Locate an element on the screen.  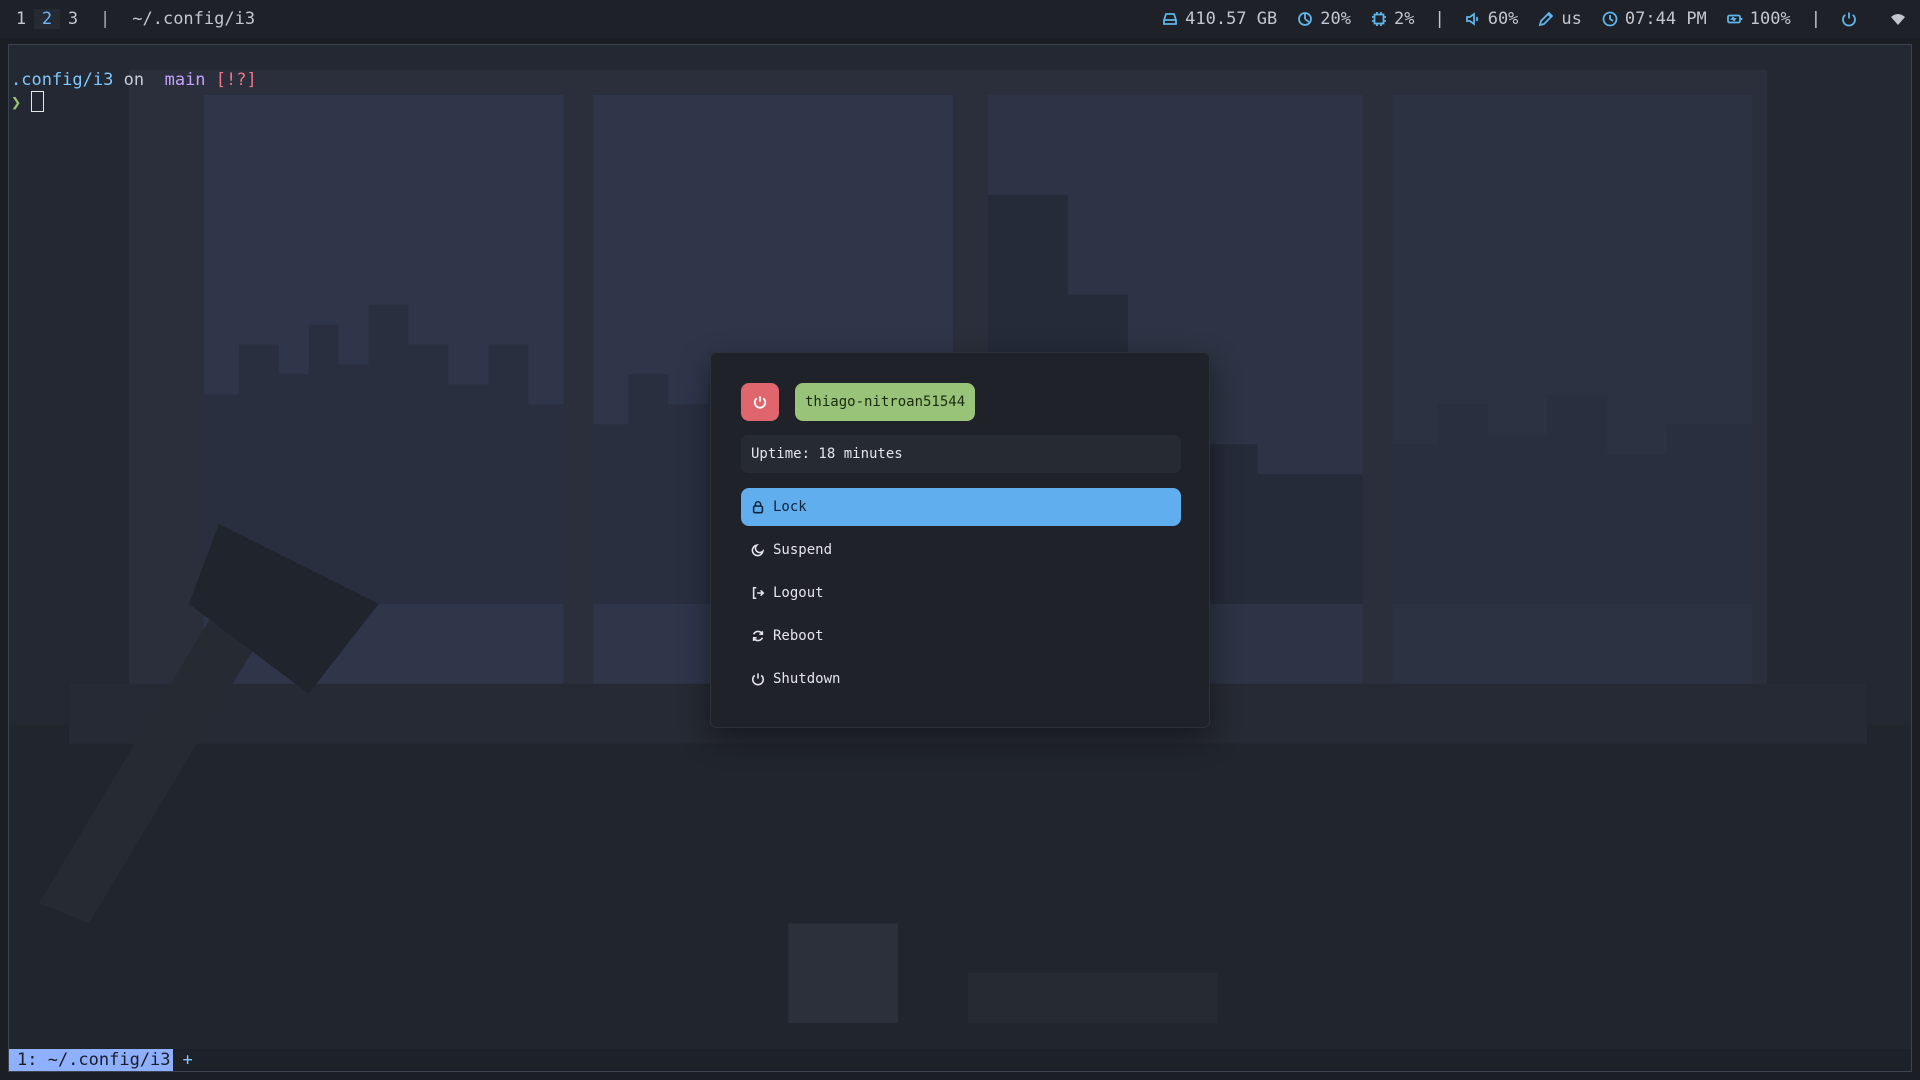
tmux-window-tab: 1: ~/.config/i3 is located at coordinates (91, 1060).